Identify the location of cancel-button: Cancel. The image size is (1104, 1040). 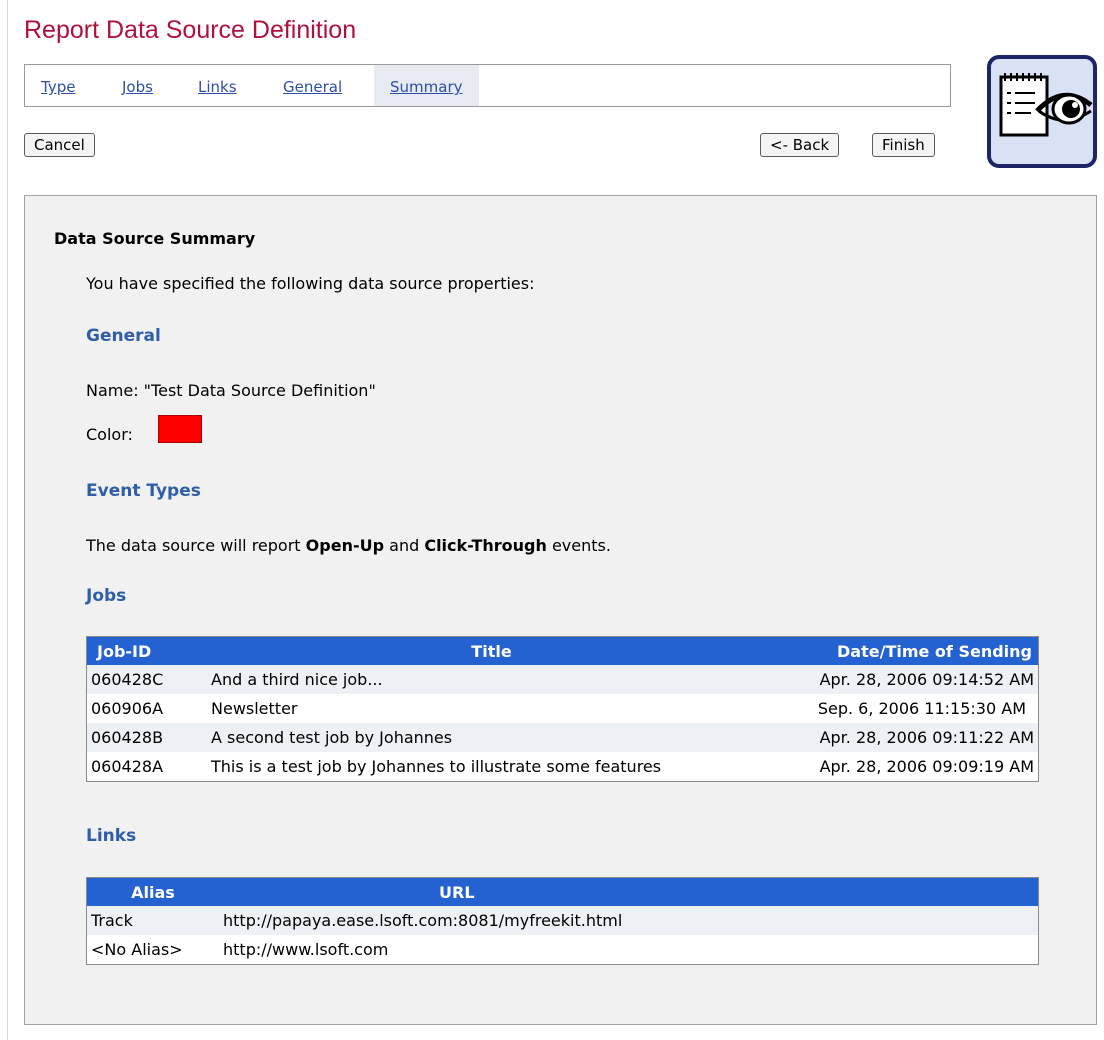
(59, 145).